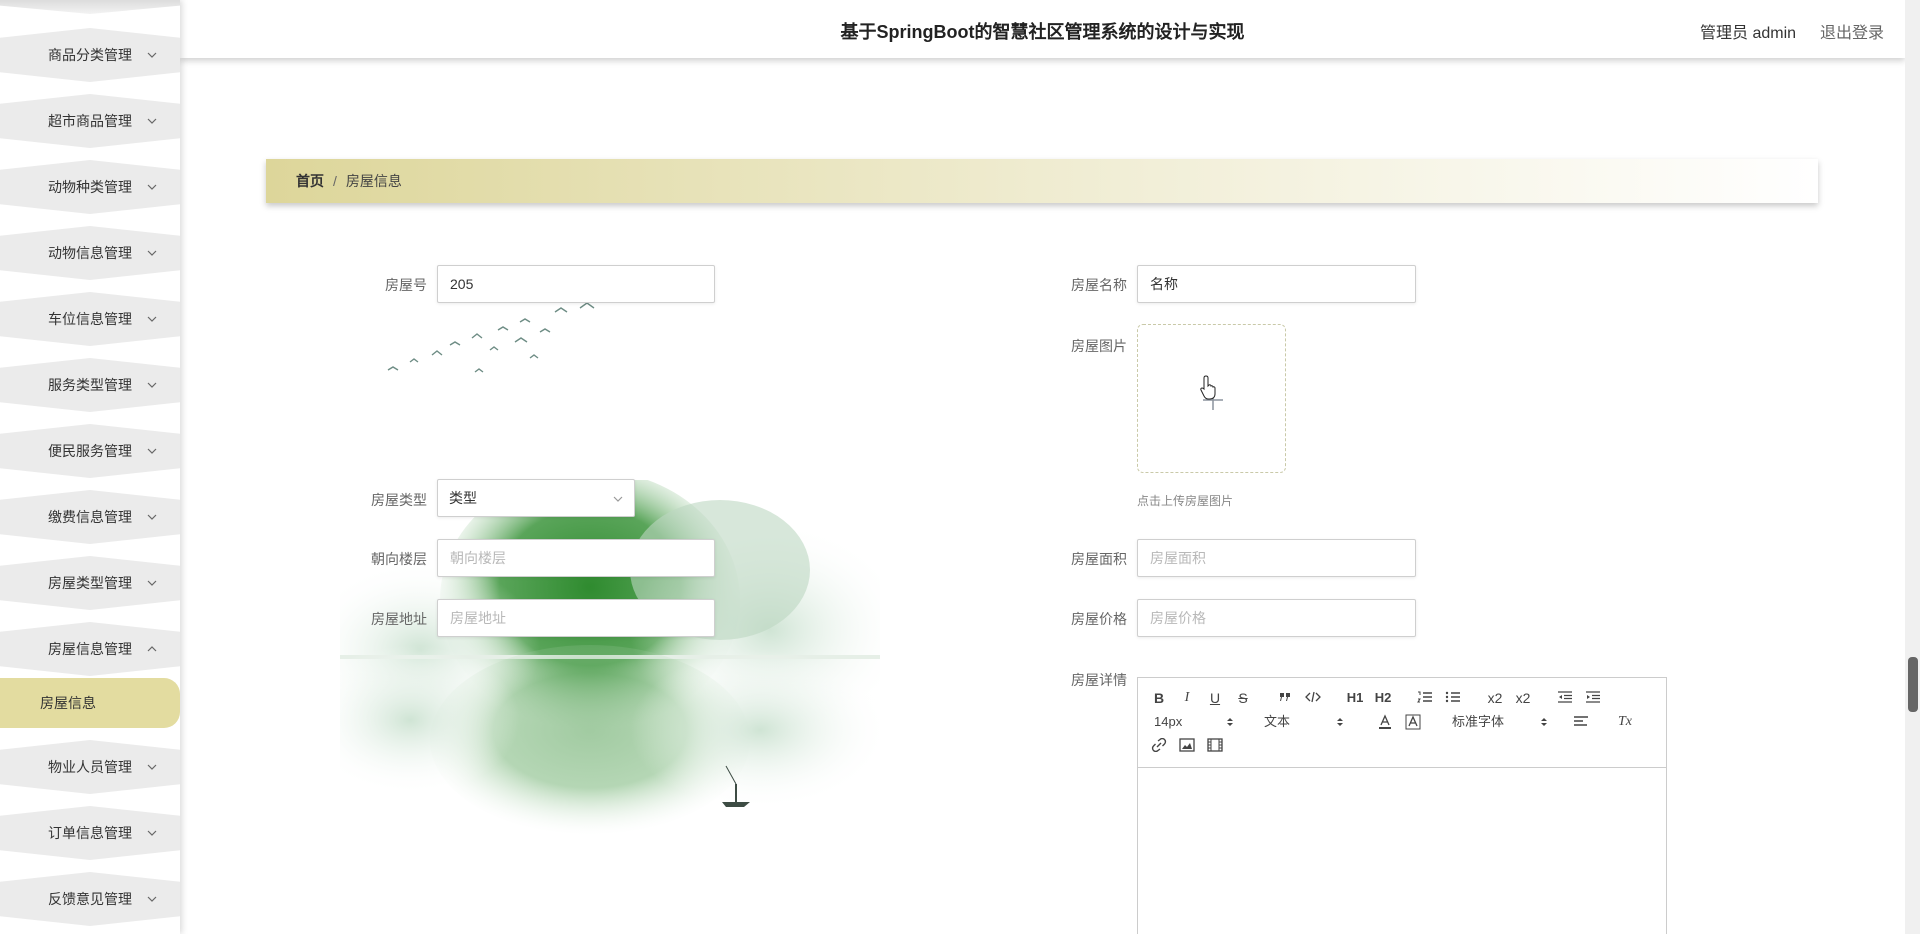 The image size is (1920, 934). I want to click on sidebar-item-label: 反馈意见管理, so click(90, 899).